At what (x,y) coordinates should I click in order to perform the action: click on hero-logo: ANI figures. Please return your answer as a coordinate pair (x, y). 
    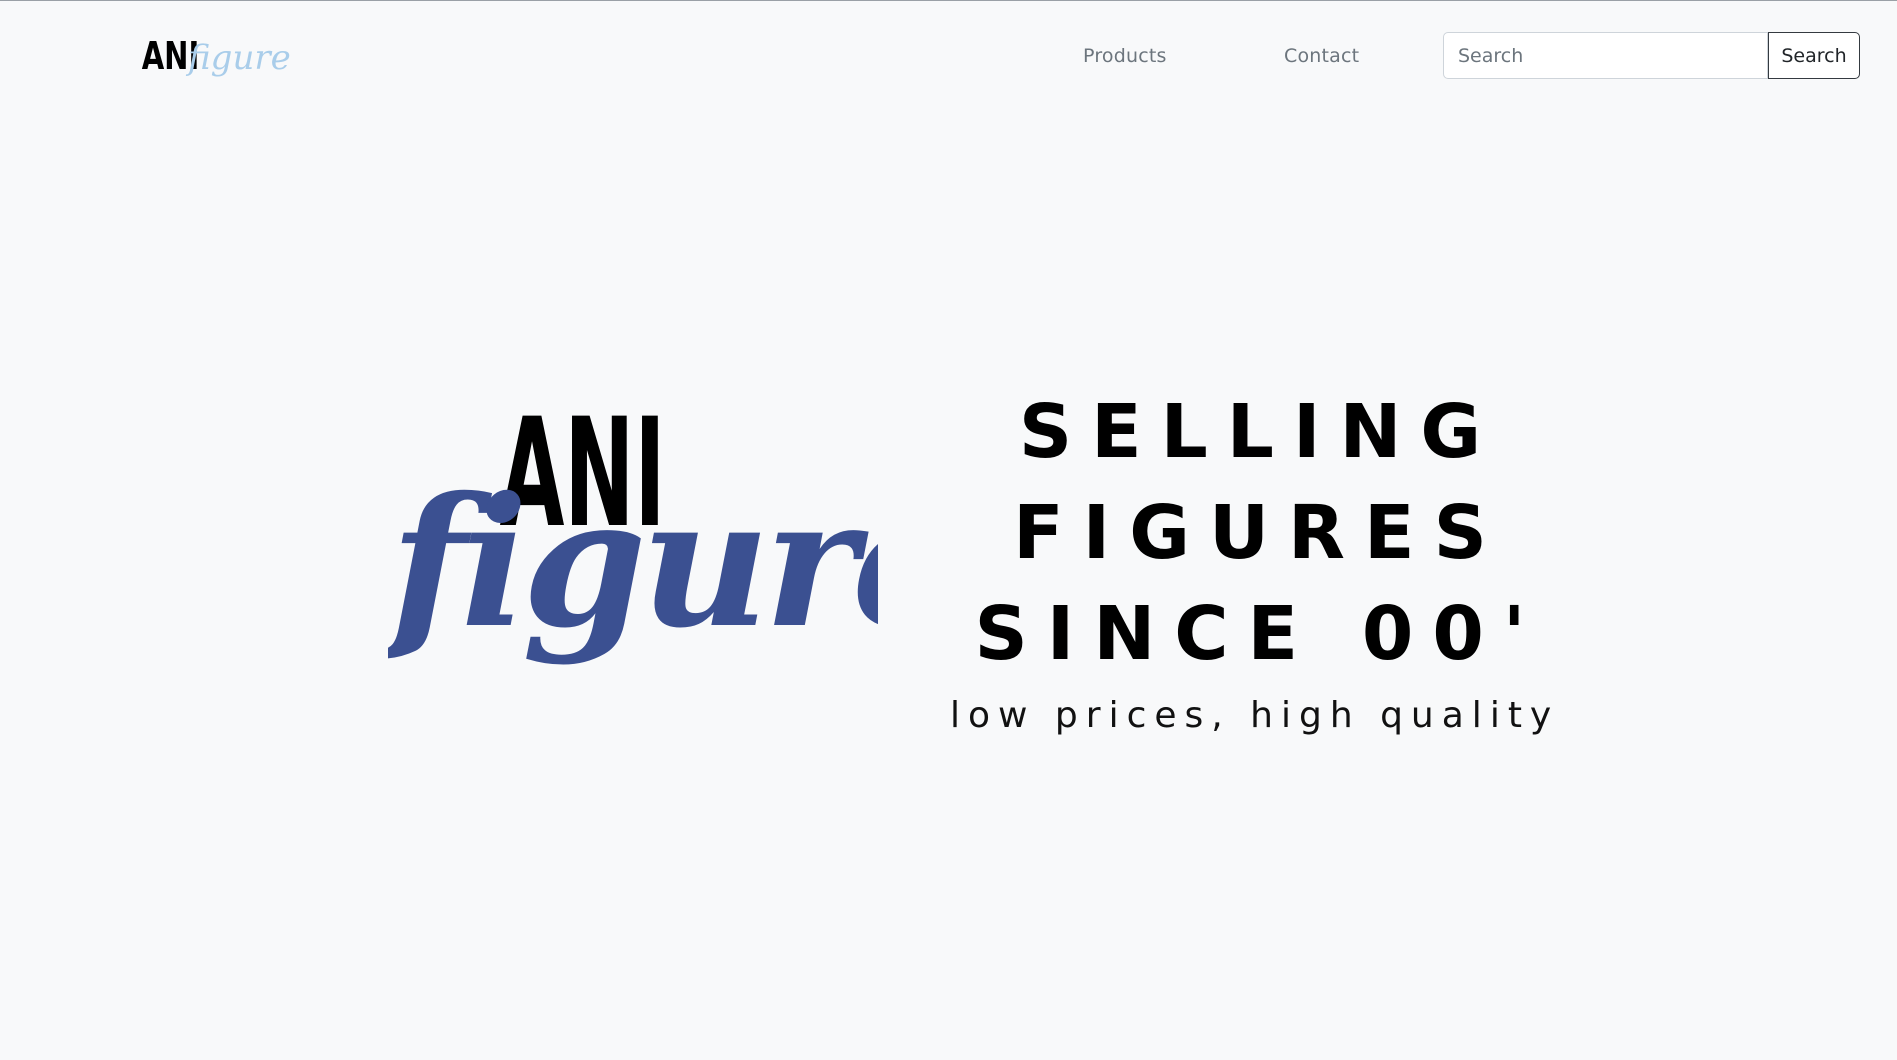
    Looking at the image, I should click on (633, 565).